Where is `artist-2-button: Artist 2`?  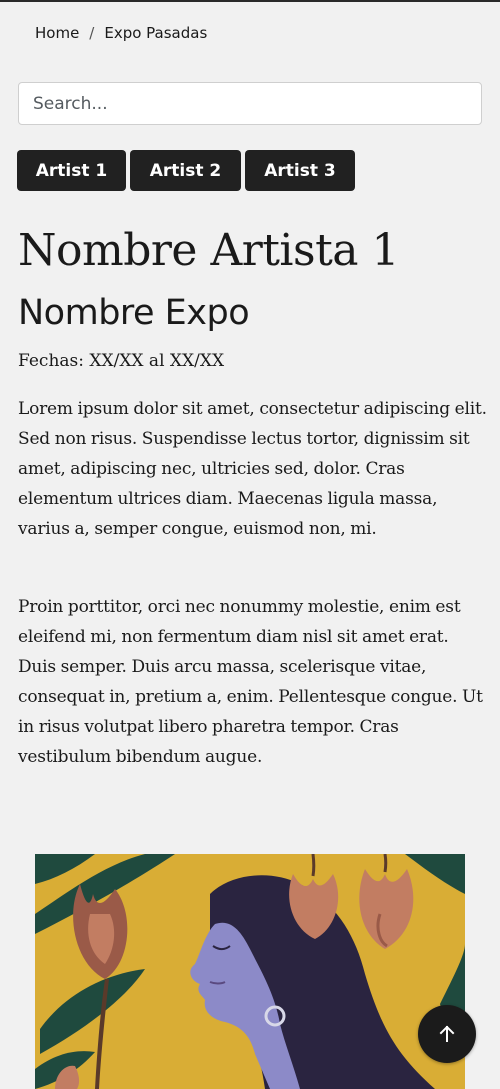
artist-2-button: Artist 2 is located at coordinates (185, 170).